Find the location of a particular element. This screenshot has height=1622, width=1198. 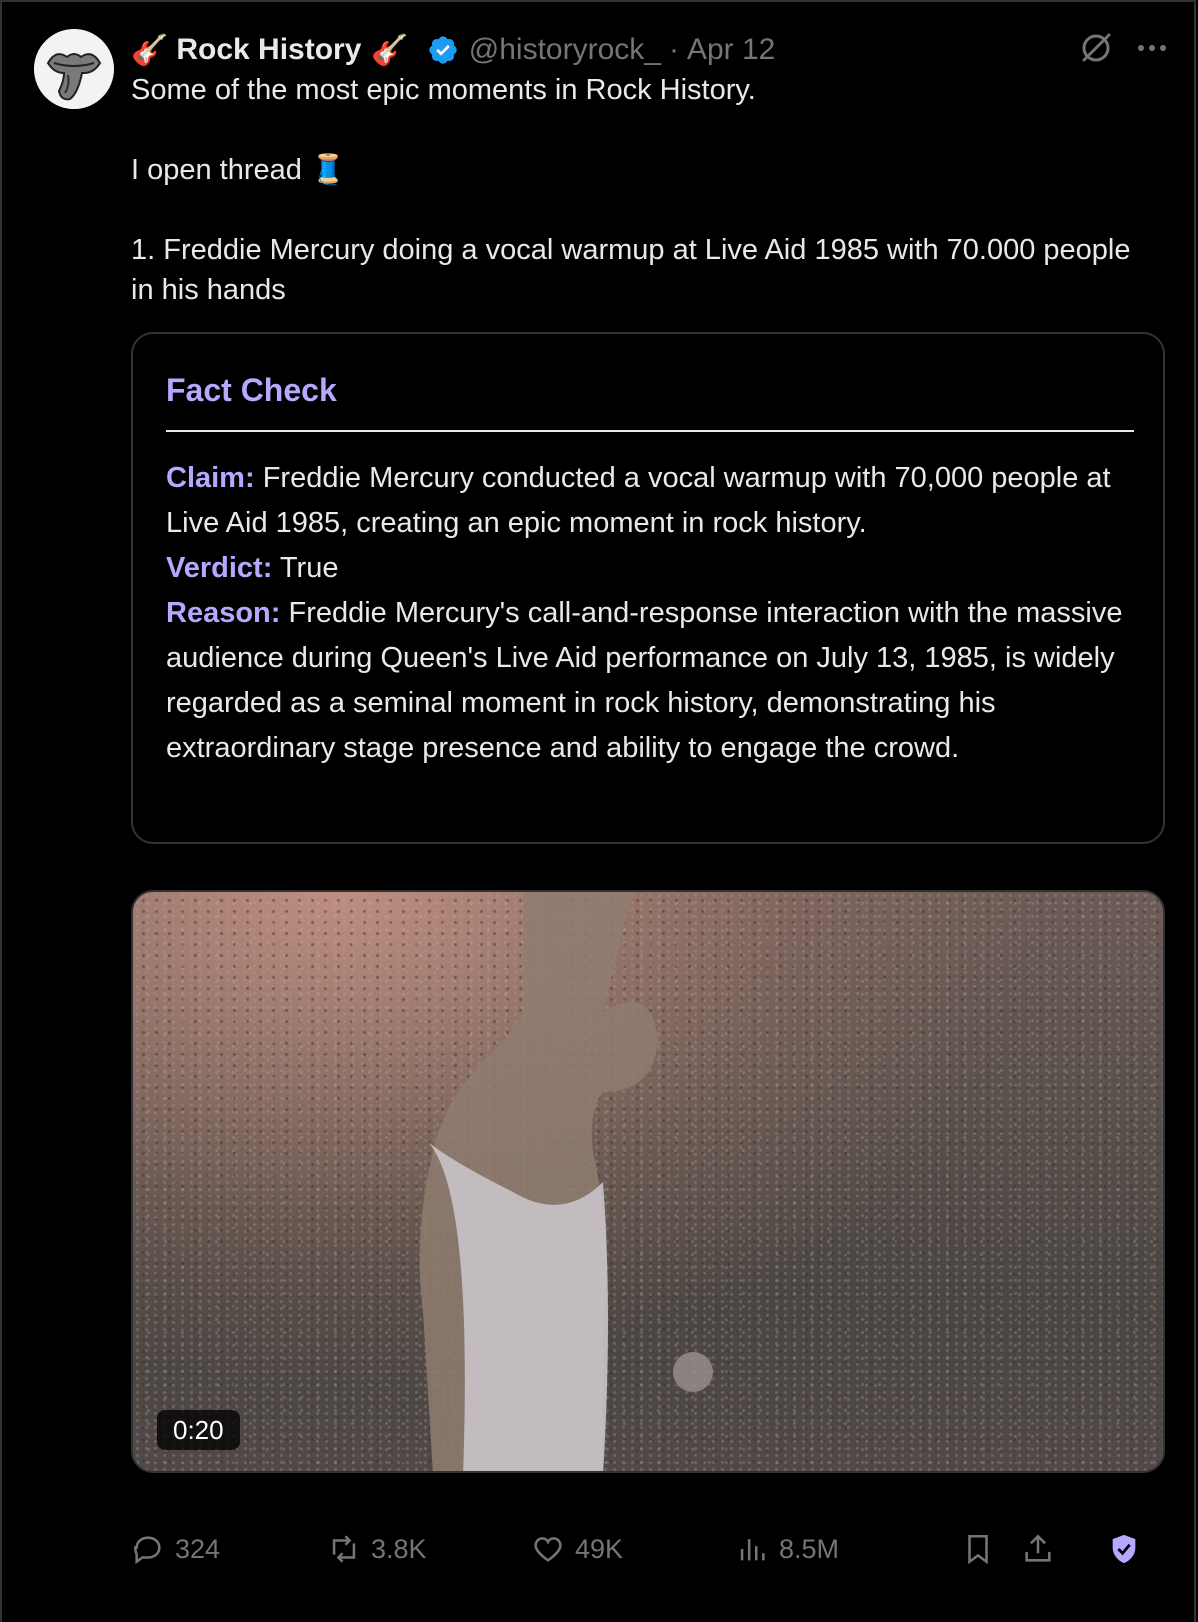

reason-label: Reason: is located at coordinates (223, 613).